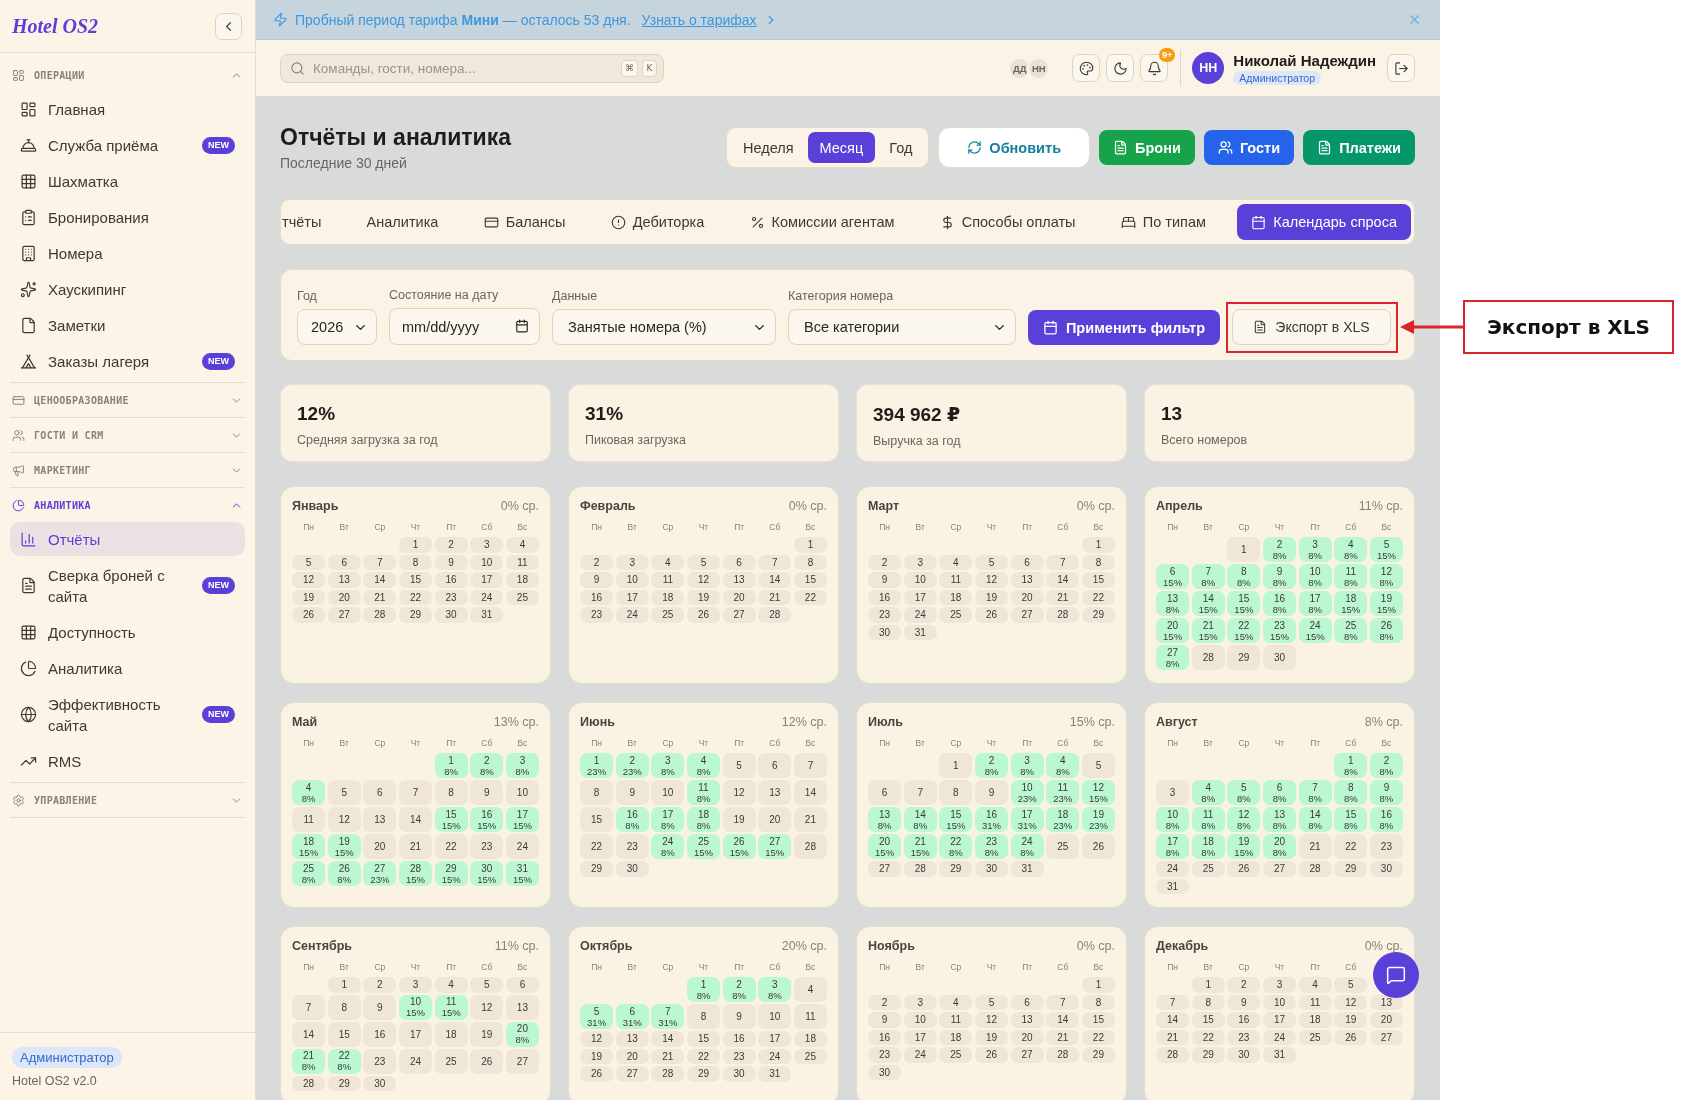  I want to click on day-cell: 26 8%, so click(1386, 630).